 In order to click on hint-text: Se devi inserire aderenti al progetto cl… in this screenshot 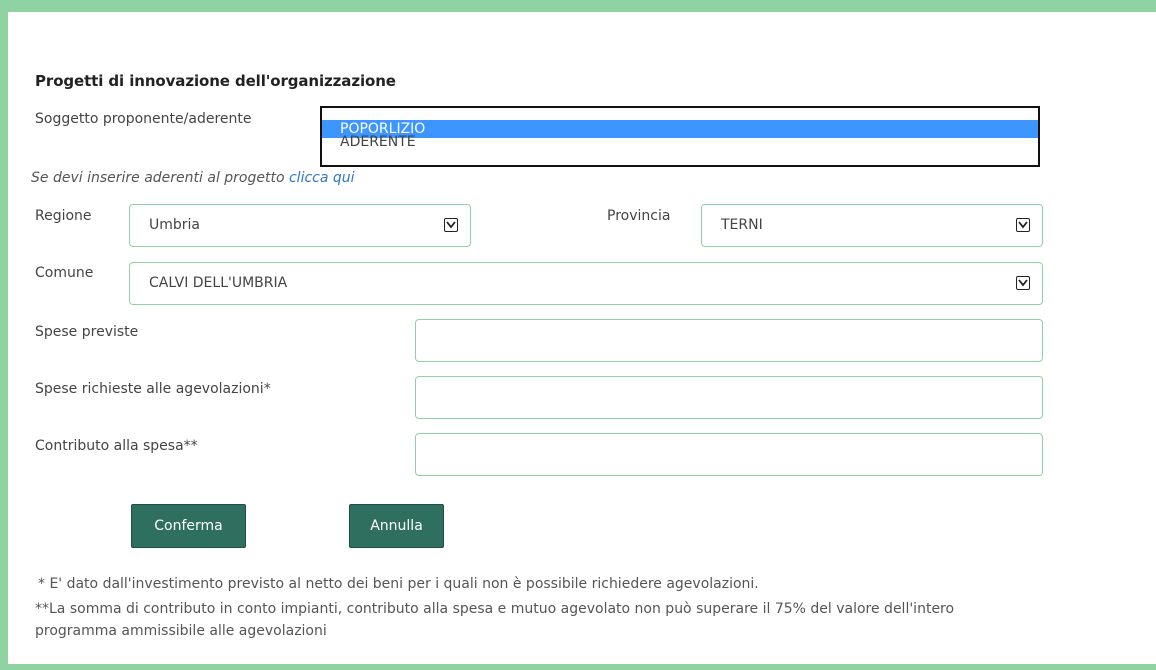, I will do `click(193, 178)`.